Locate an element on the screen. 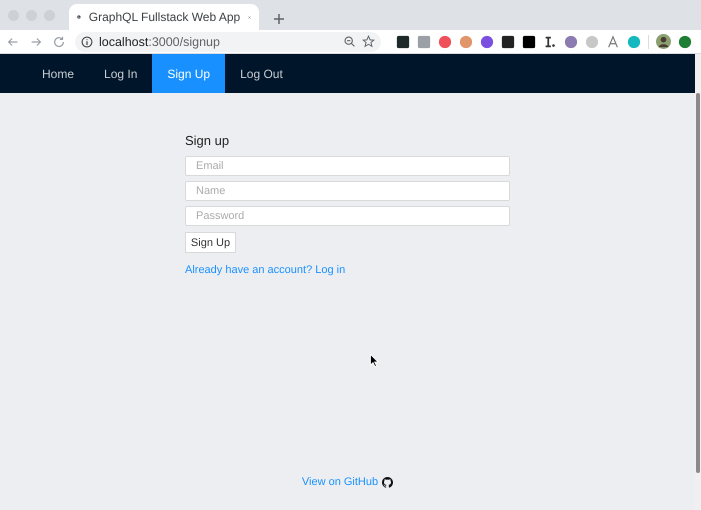 This screenshot has width=701, height=510. nav-item: Log In is located at coordinates (120, 73).